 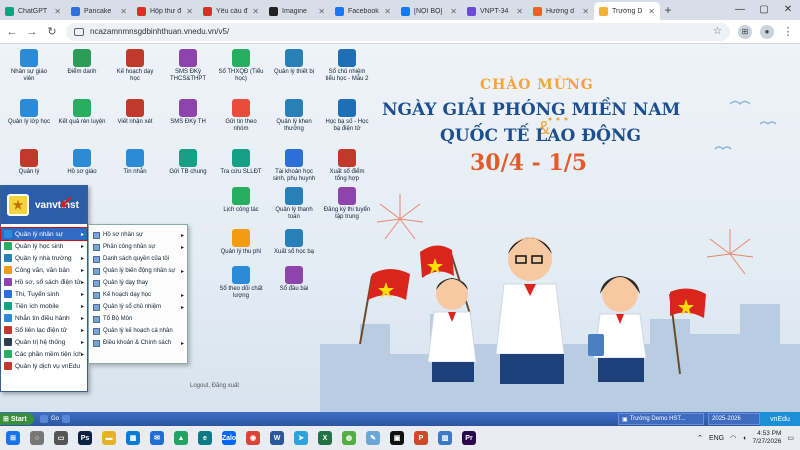 What do you see at coordinates (421, 438) in the screenshot?
I see `powerpoint-icon: P` at bounding box center [421, 438].